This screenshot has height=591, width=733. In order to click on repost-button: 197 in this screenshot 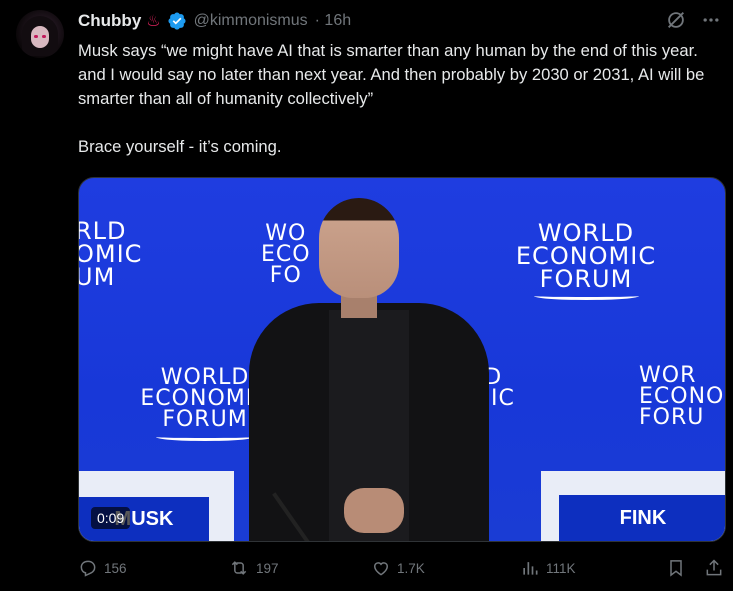, I will do `click(253, 568)`.